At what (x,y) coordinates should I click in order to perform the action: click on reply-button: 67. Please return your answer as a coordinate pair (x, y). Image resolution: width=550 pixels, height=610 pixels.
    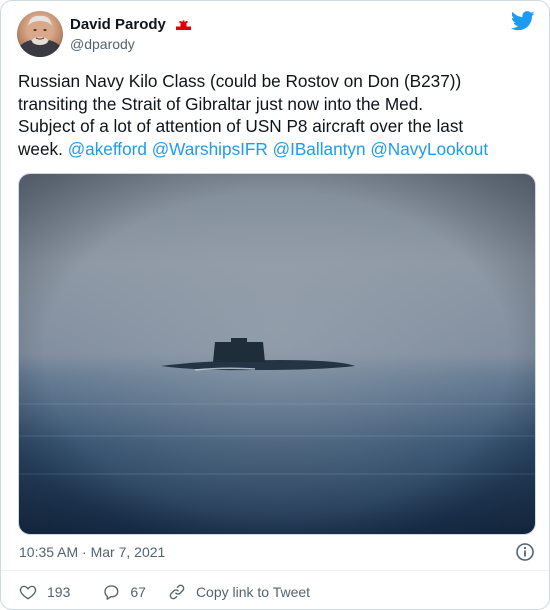
    Looking at the image, I should click on (124, 592).